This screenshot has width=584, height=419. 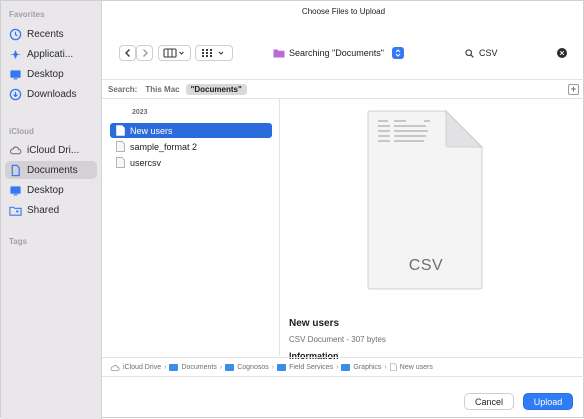 What do you see at coordinates (45, 34) in the screenshot?
I see `sidebar-item-label: Recents` at bounding box center [45, 34].